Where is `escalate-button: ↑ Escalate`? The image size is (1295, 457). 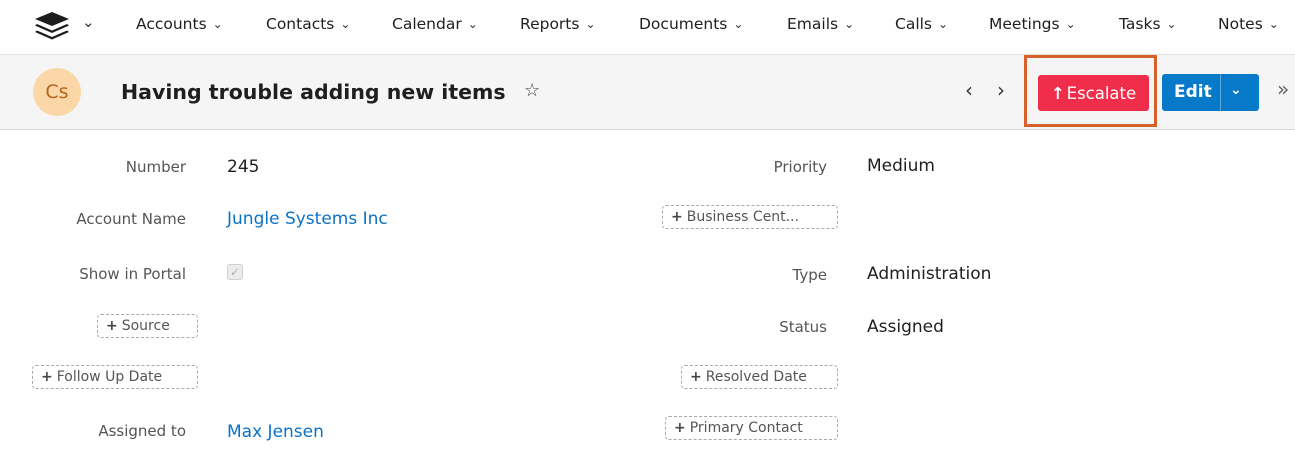 escalate-button: ↑ Escalate is located at coordinates (1093, 93).